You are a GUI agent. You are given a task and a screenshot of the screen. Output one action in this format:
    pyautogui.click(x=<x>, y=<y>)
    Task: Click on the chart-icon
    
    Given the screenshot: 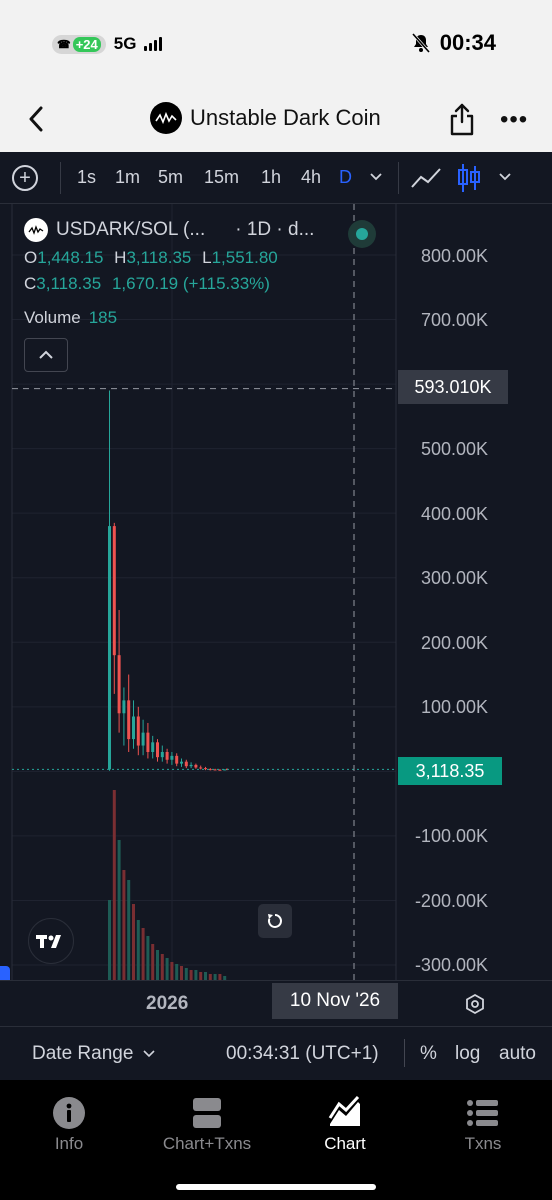 What is the action you would take?
    pyautogui.click(x=344, y=1111)
    